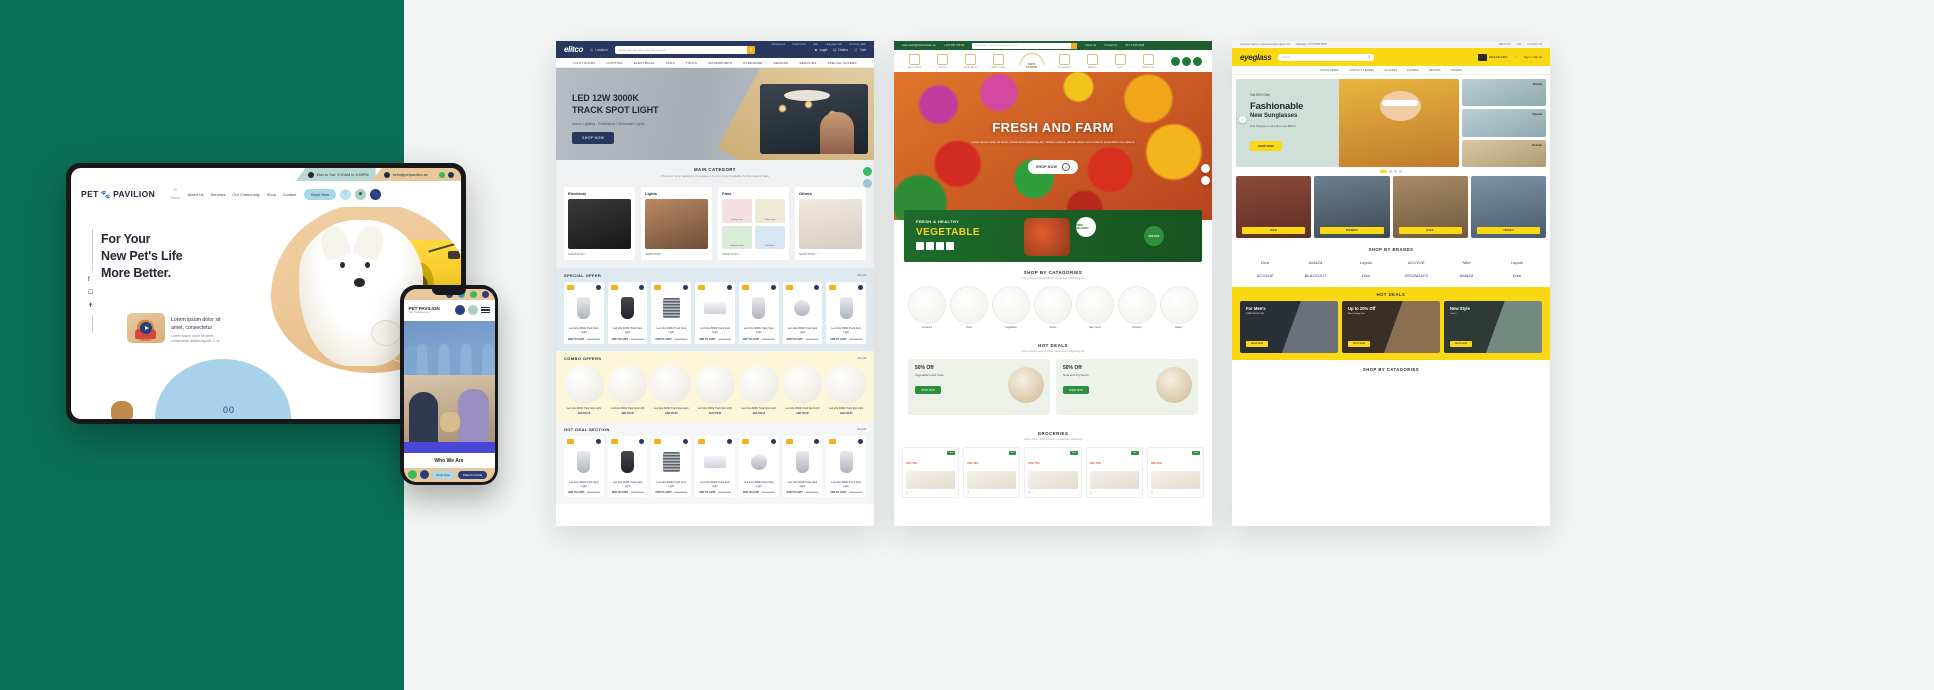  I want to click on side-banner-hotsale: #Hotsale, so click(1504, 153).